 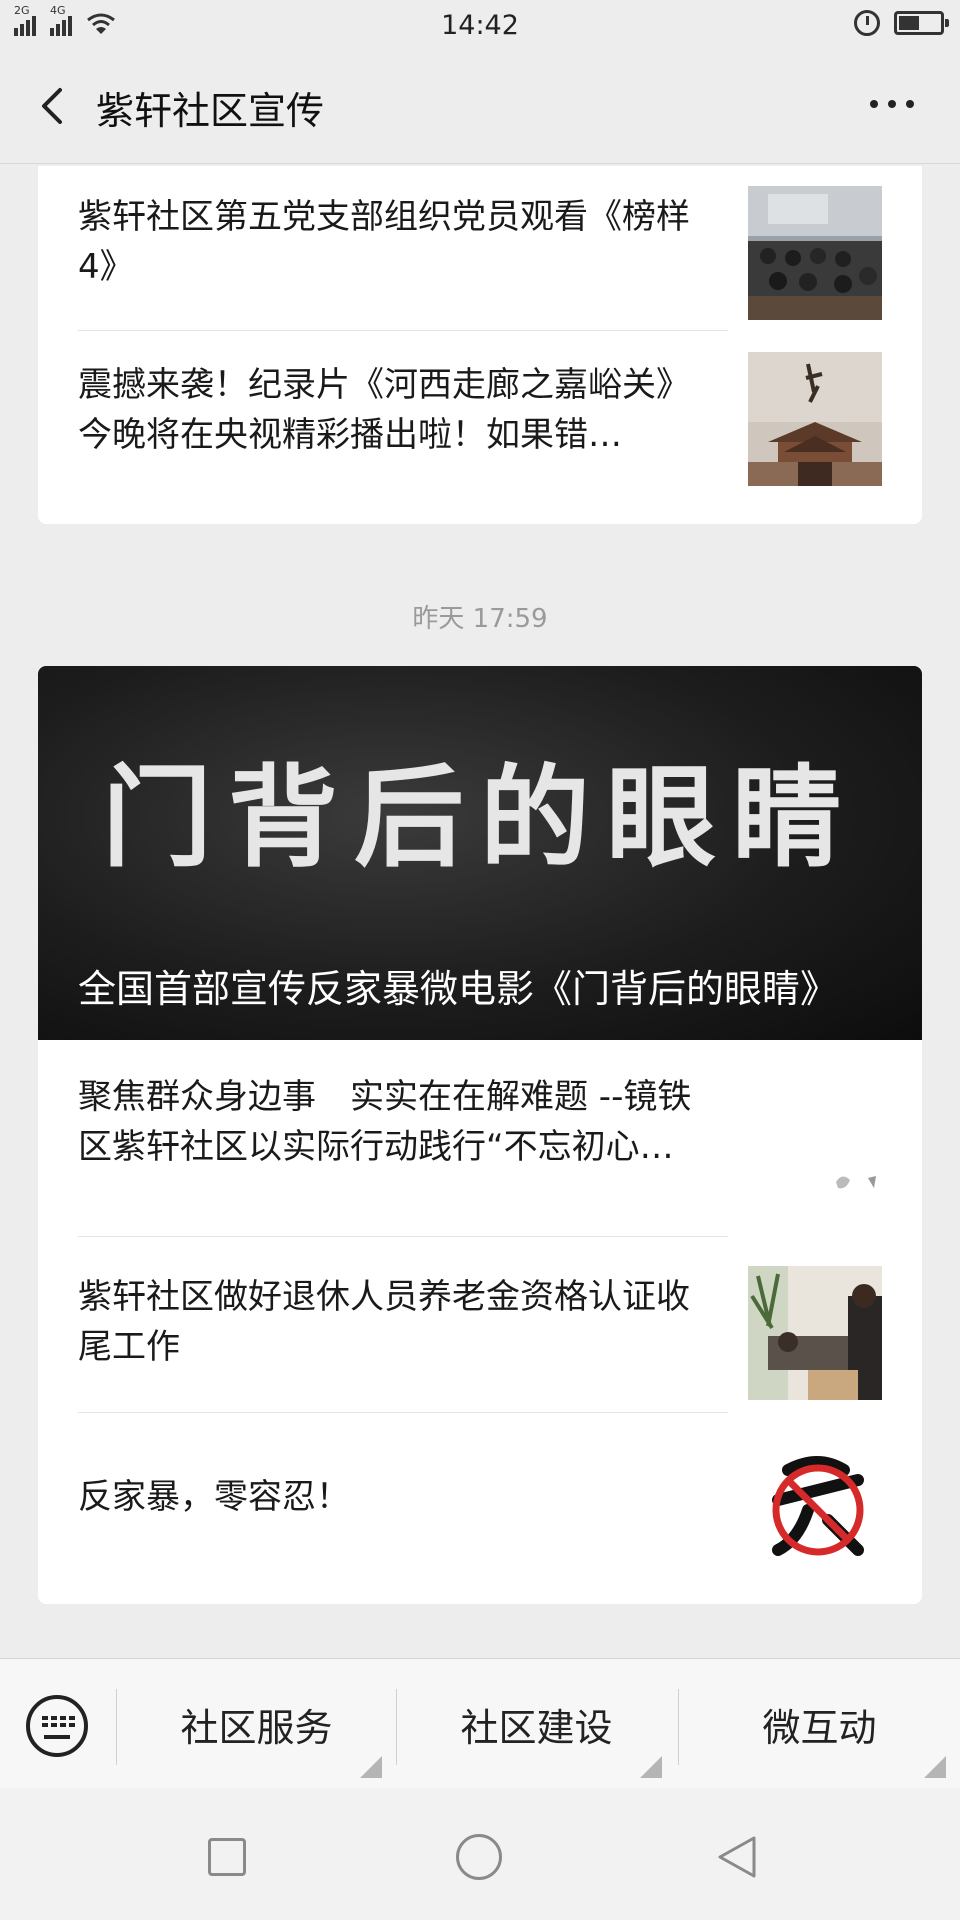 I want to click on status-time: 14:42, so click(x=480, y=25).